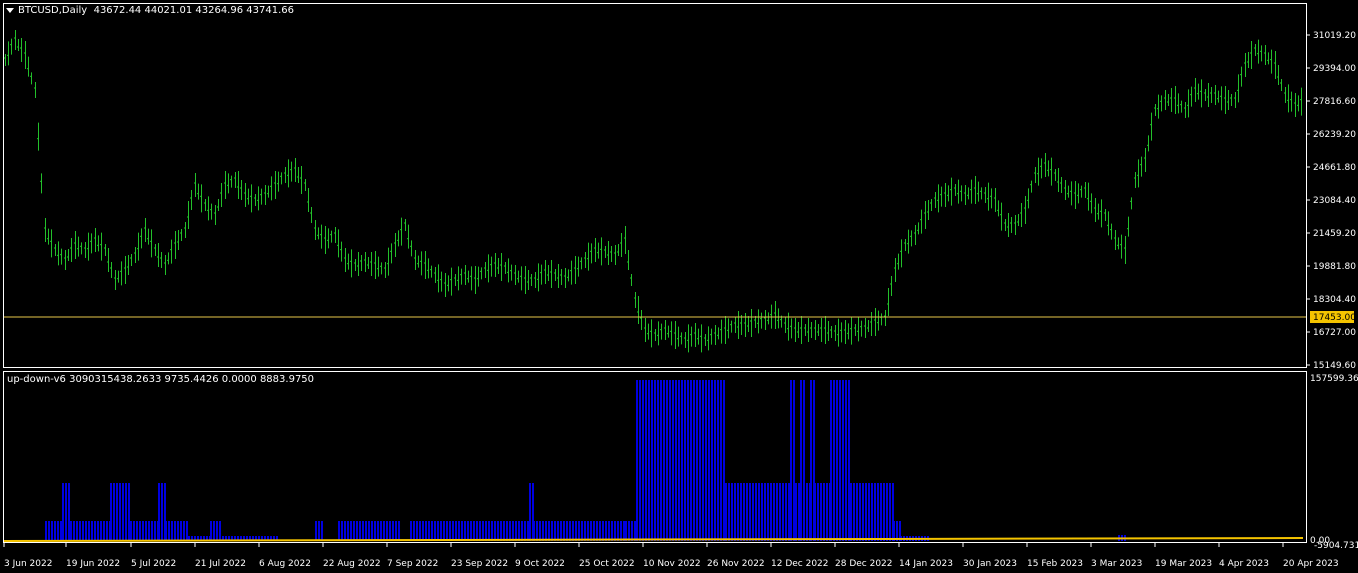 The height and width of the screenshot is (573, 1358). What do you see at coordinates (53, 10) in the screenshot?
I see `symbol-label: BTCUSD,Daily` at bounding box center [53, 10].